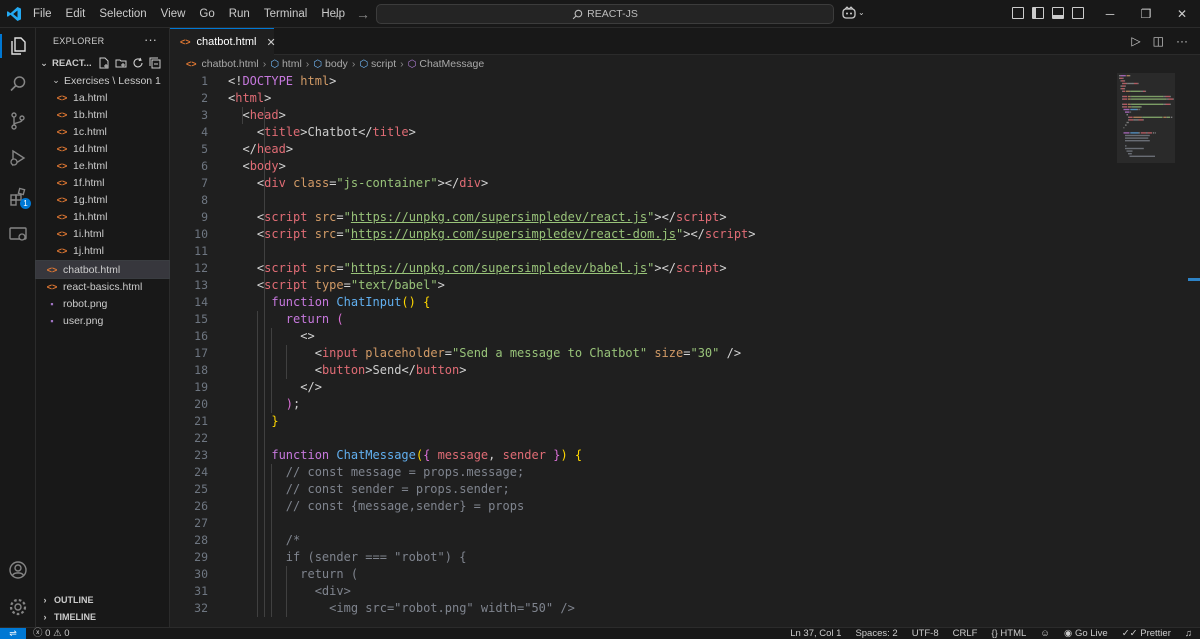  Describe the element at coordinates (13, 633) in the screenshot. I see `remote-indicator-icon: ⇌` at that location.